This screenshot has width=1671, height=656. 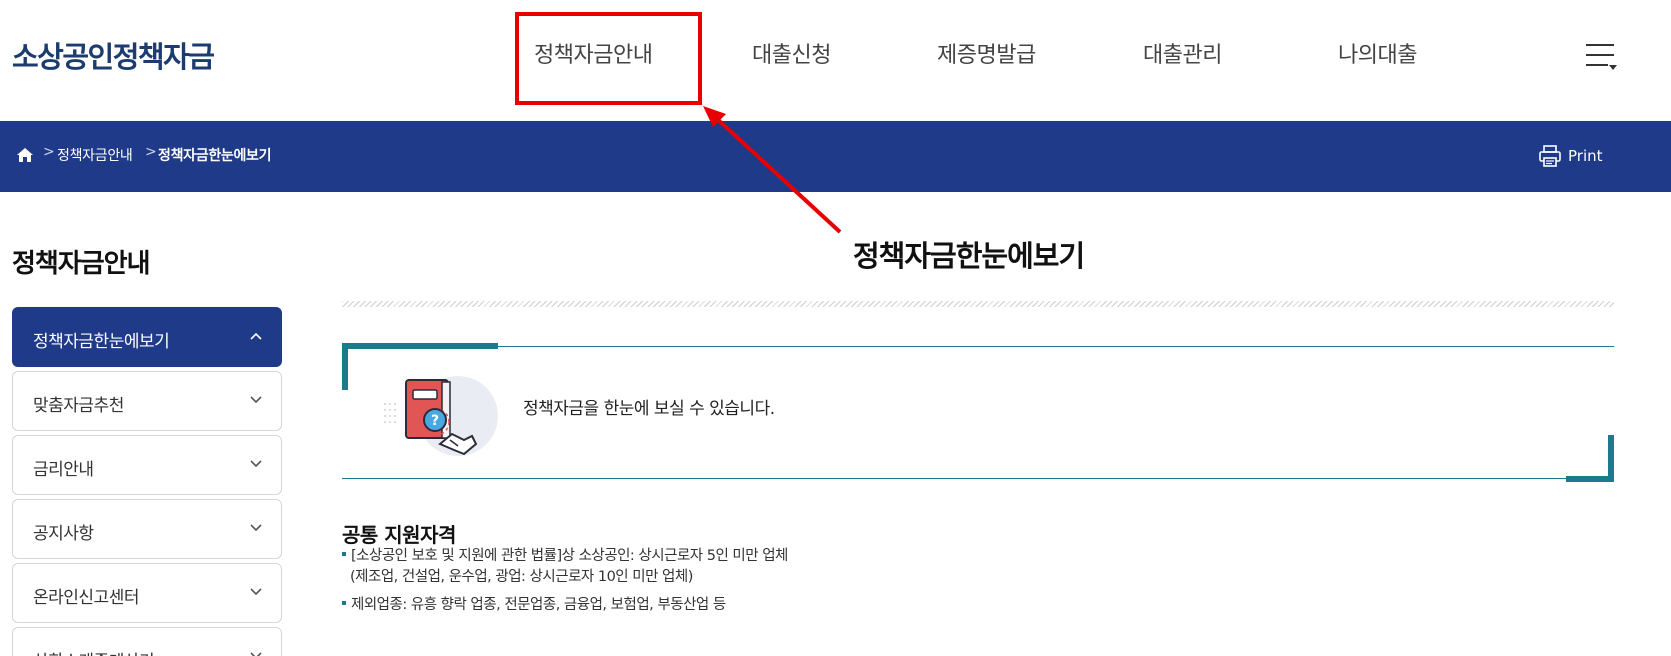 I want to click on home-icon, so click(x=25, y=155).